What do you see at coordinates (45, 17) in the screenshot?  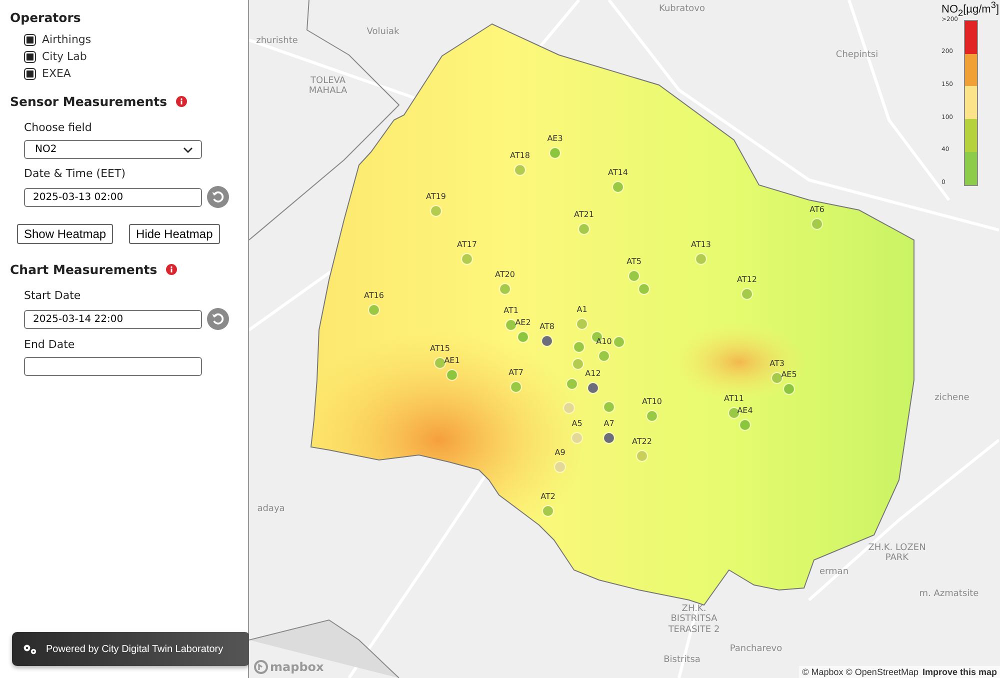 I see `section-heading: Operators` at bounding box center [45, 17].